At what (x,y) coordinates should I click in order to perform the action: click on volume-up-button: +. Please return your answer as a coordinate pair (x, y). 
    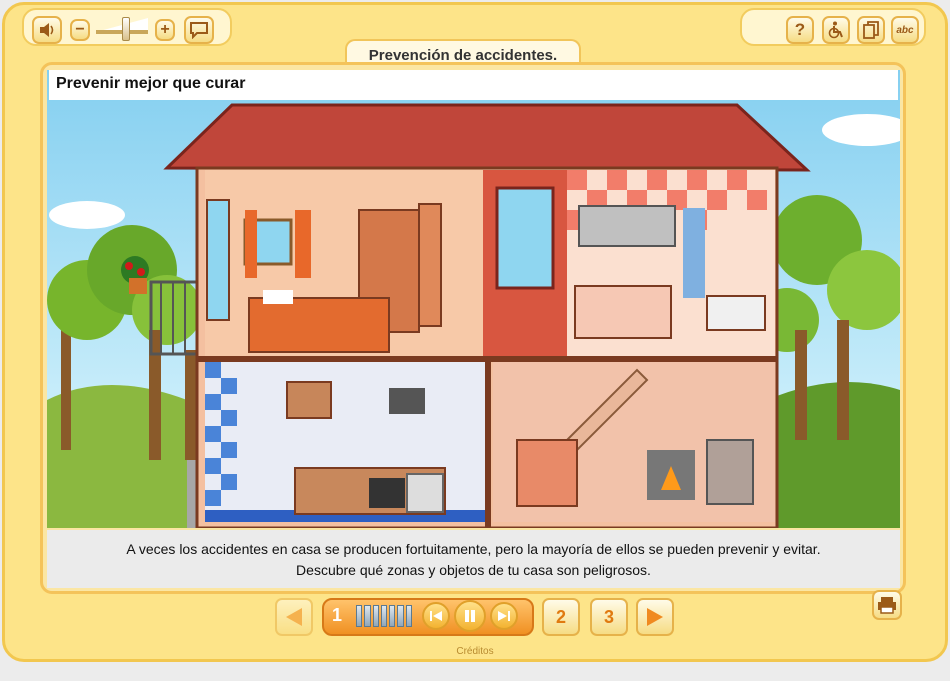
    Looking at the image, I should click on (165, 30).